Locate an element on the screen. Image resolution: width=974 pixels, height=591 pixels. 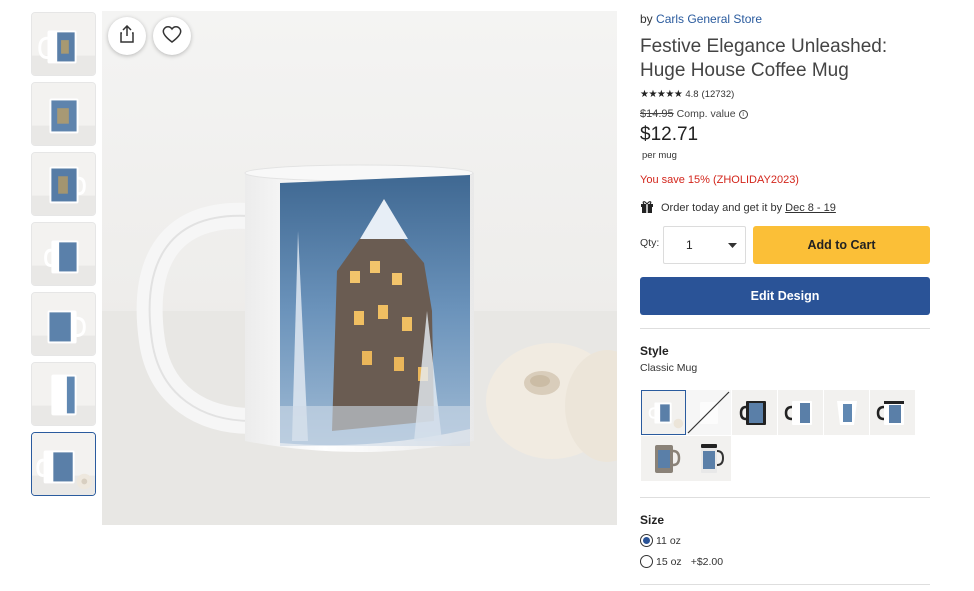
share-button is located at coordinates (127, 36).